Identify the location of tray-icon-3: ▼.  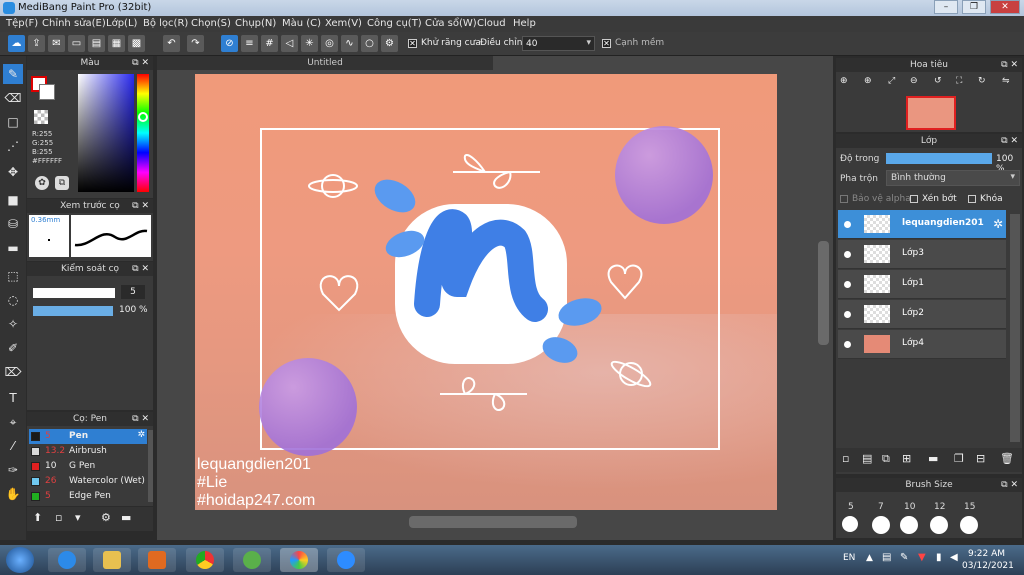
(922, 557).